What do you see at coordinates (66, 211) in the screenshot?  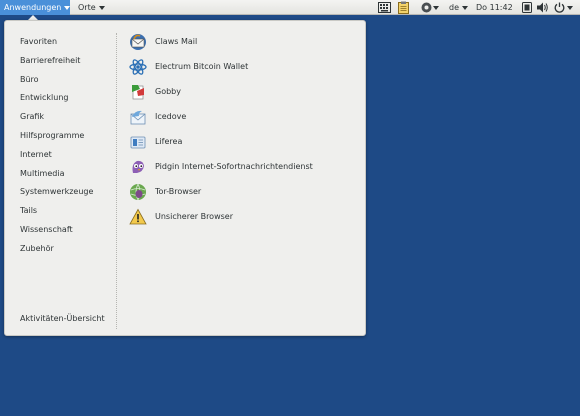 I see `category-tails: Tails` at bounding box center [66, 211].